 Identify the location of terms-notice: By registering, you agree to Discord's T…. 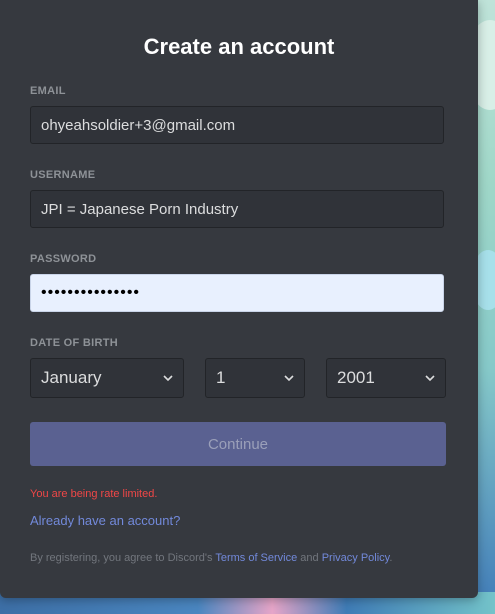
(211, 558).